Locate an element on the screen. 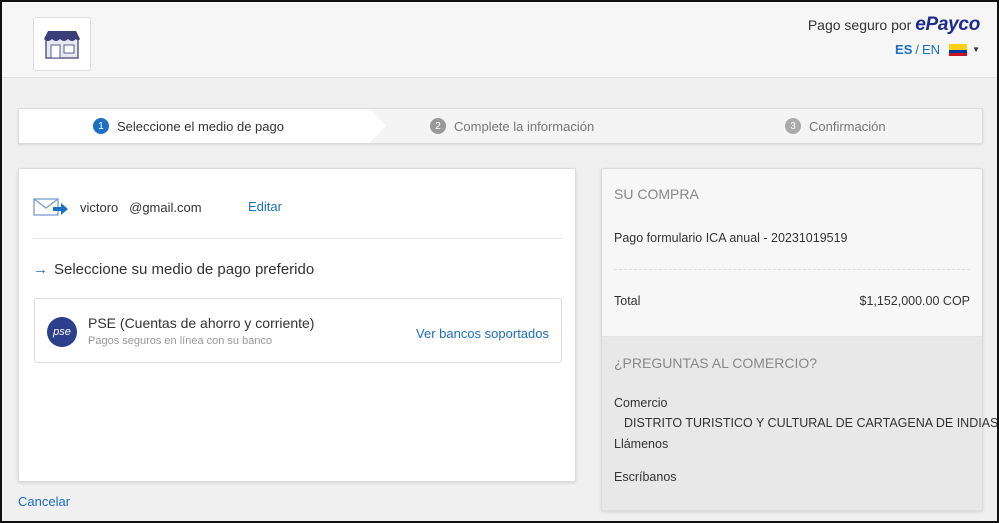  lang-en: EN is located at coordinates (931, 49).